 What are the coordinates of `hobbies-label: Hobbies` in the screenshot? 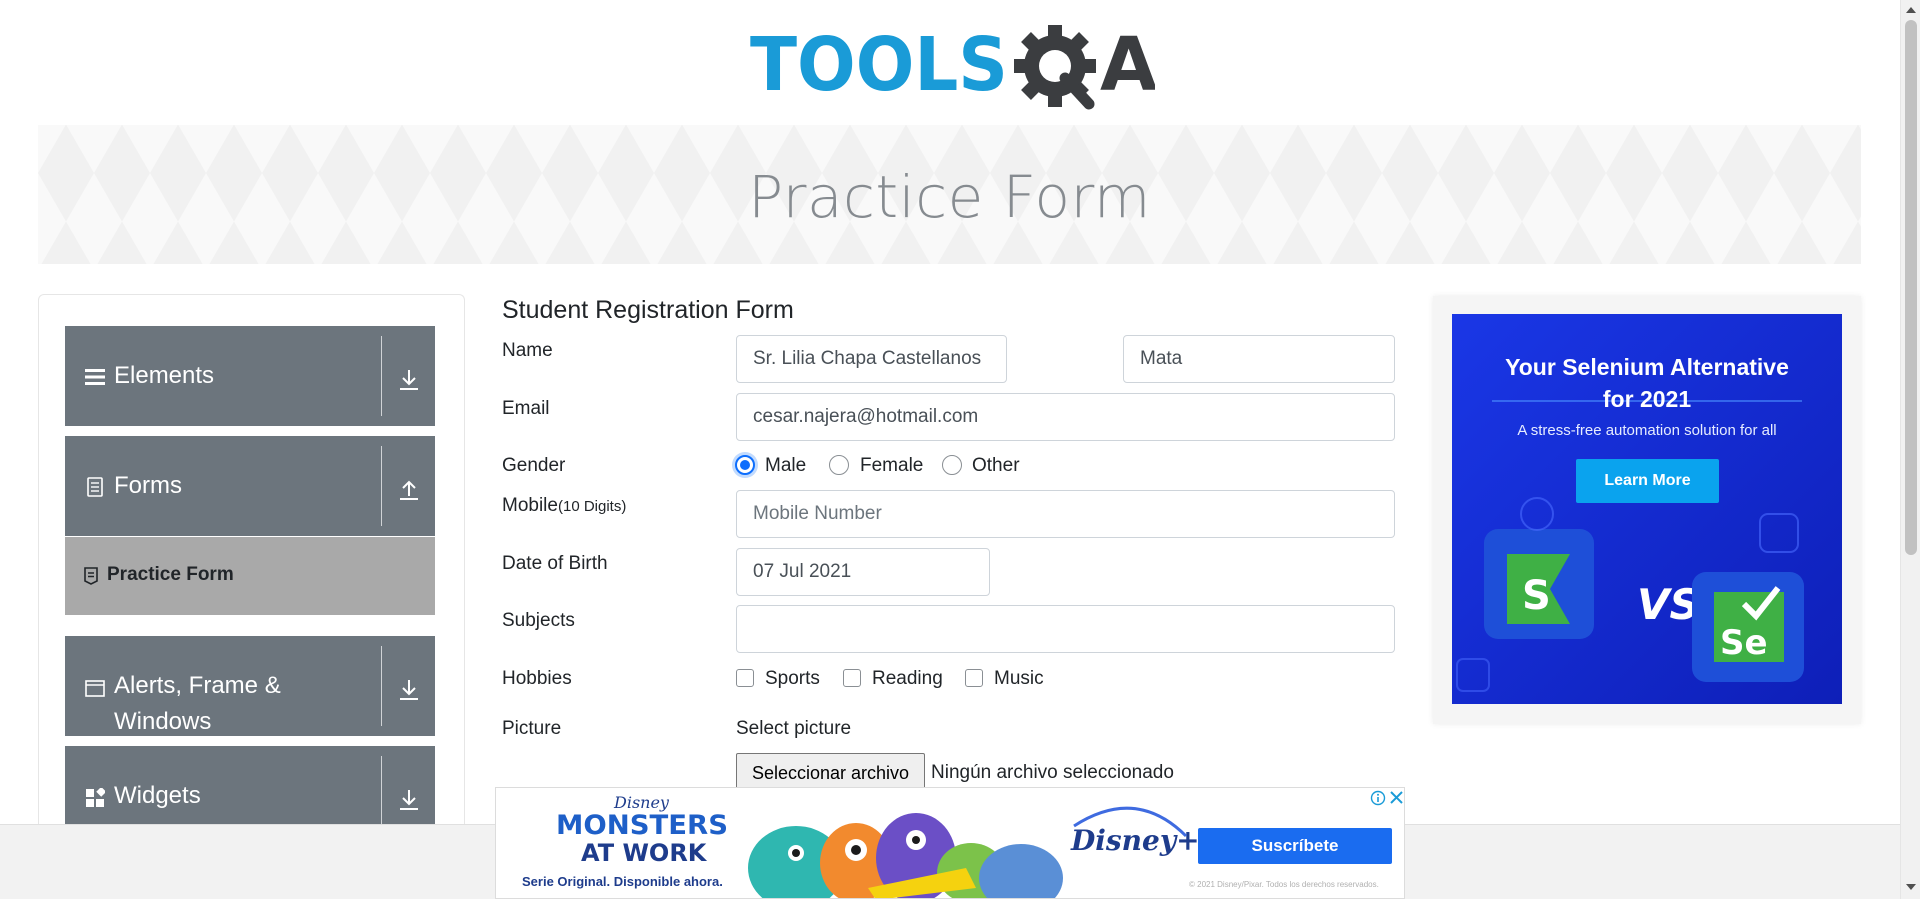 It's located at (537, 678).